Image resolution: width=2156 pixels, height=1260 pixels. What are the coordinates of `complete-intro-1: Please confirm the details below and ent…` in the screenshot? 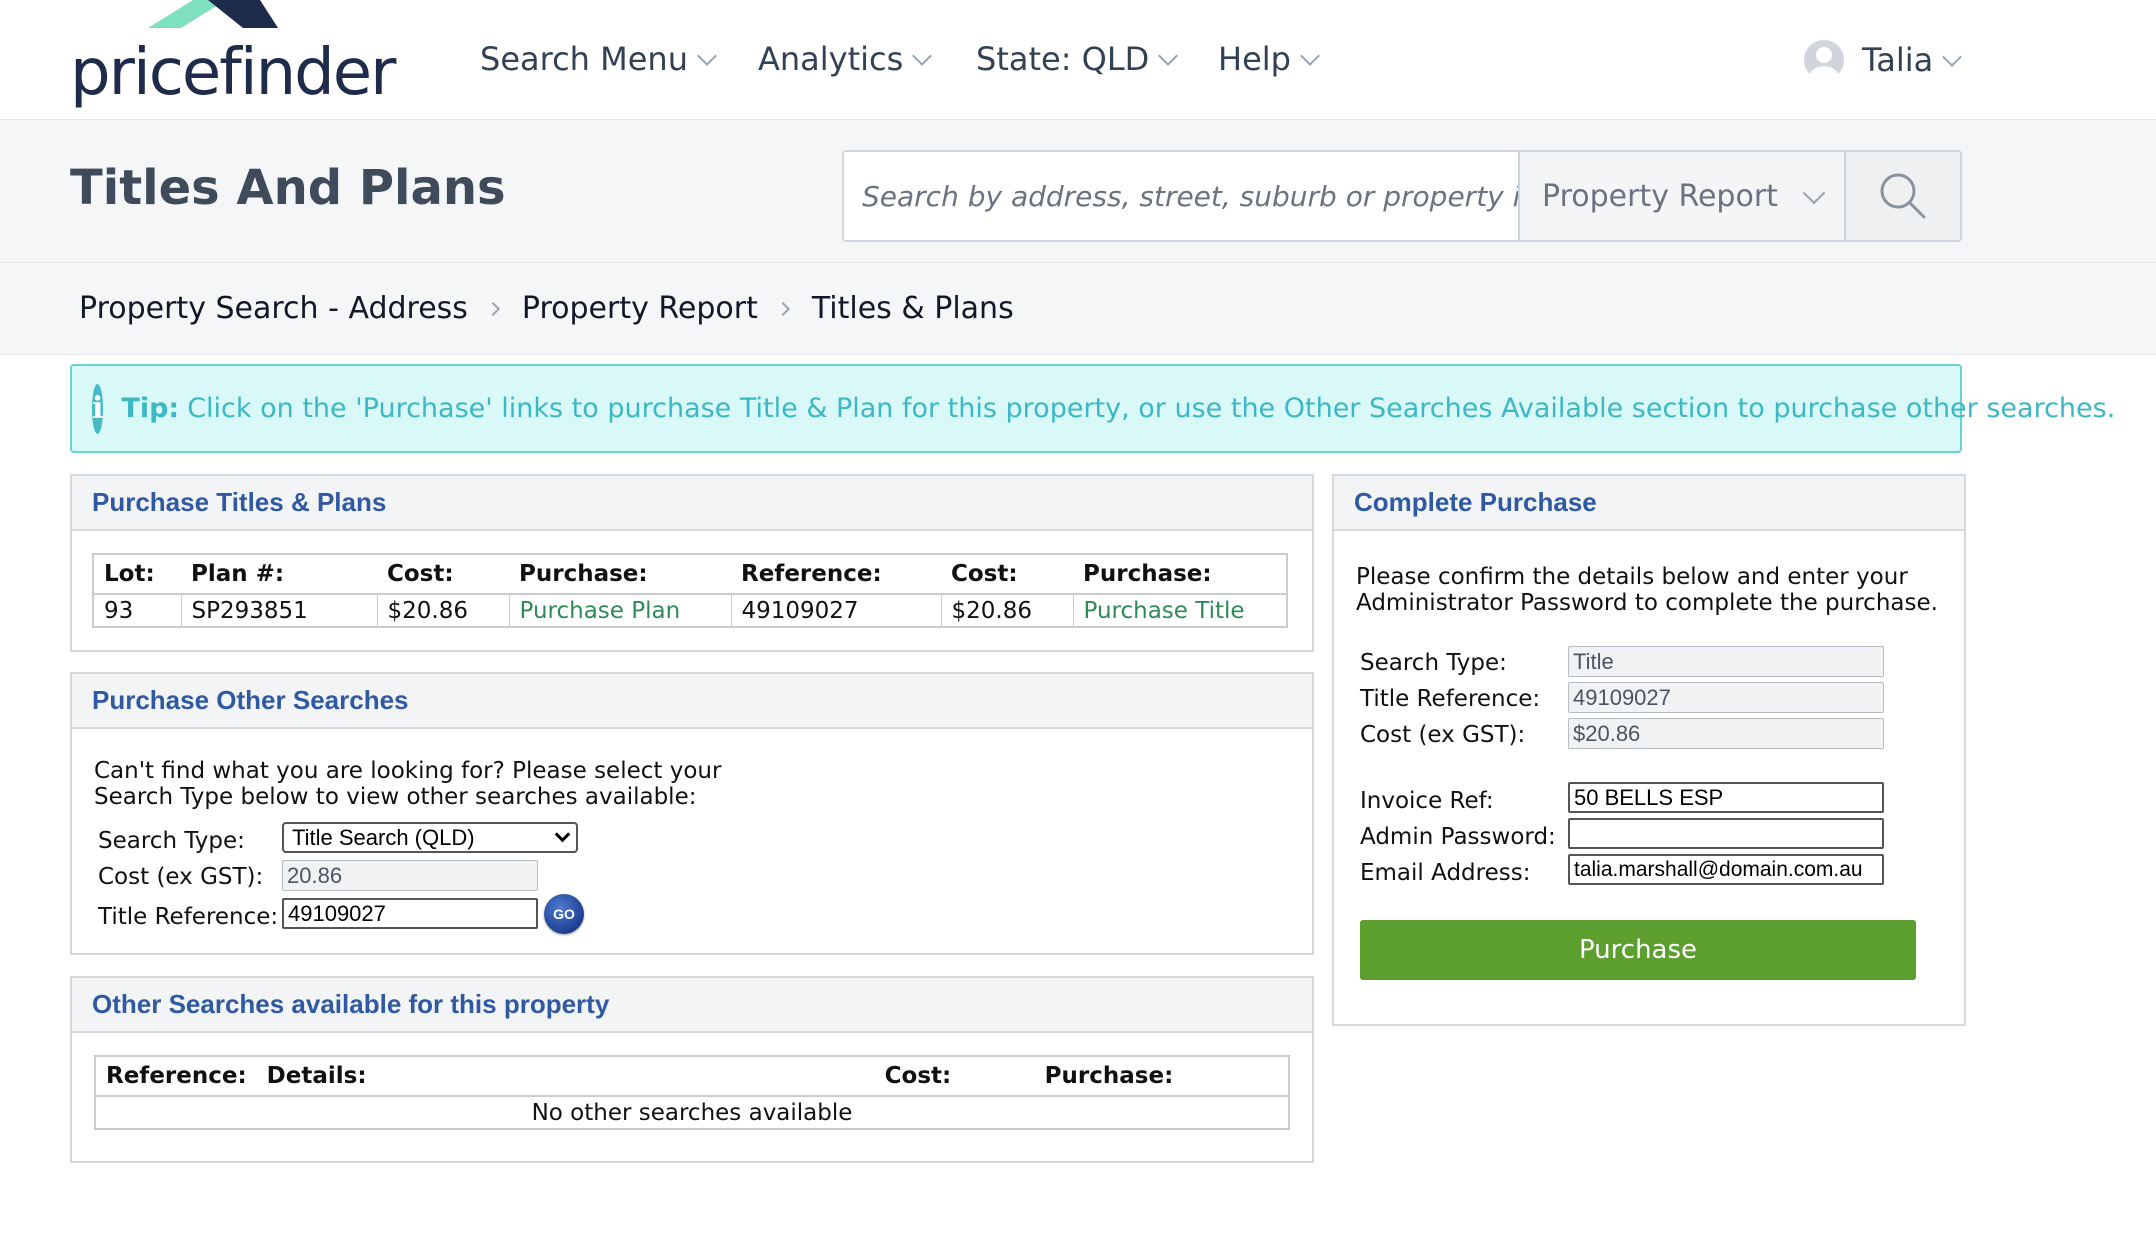 It's located at (1632, 577).